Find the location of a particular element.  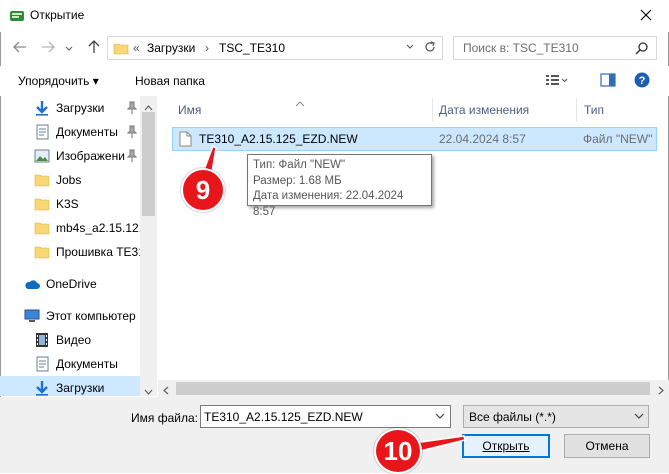

computer-icon is located at coordinates (32, 316).